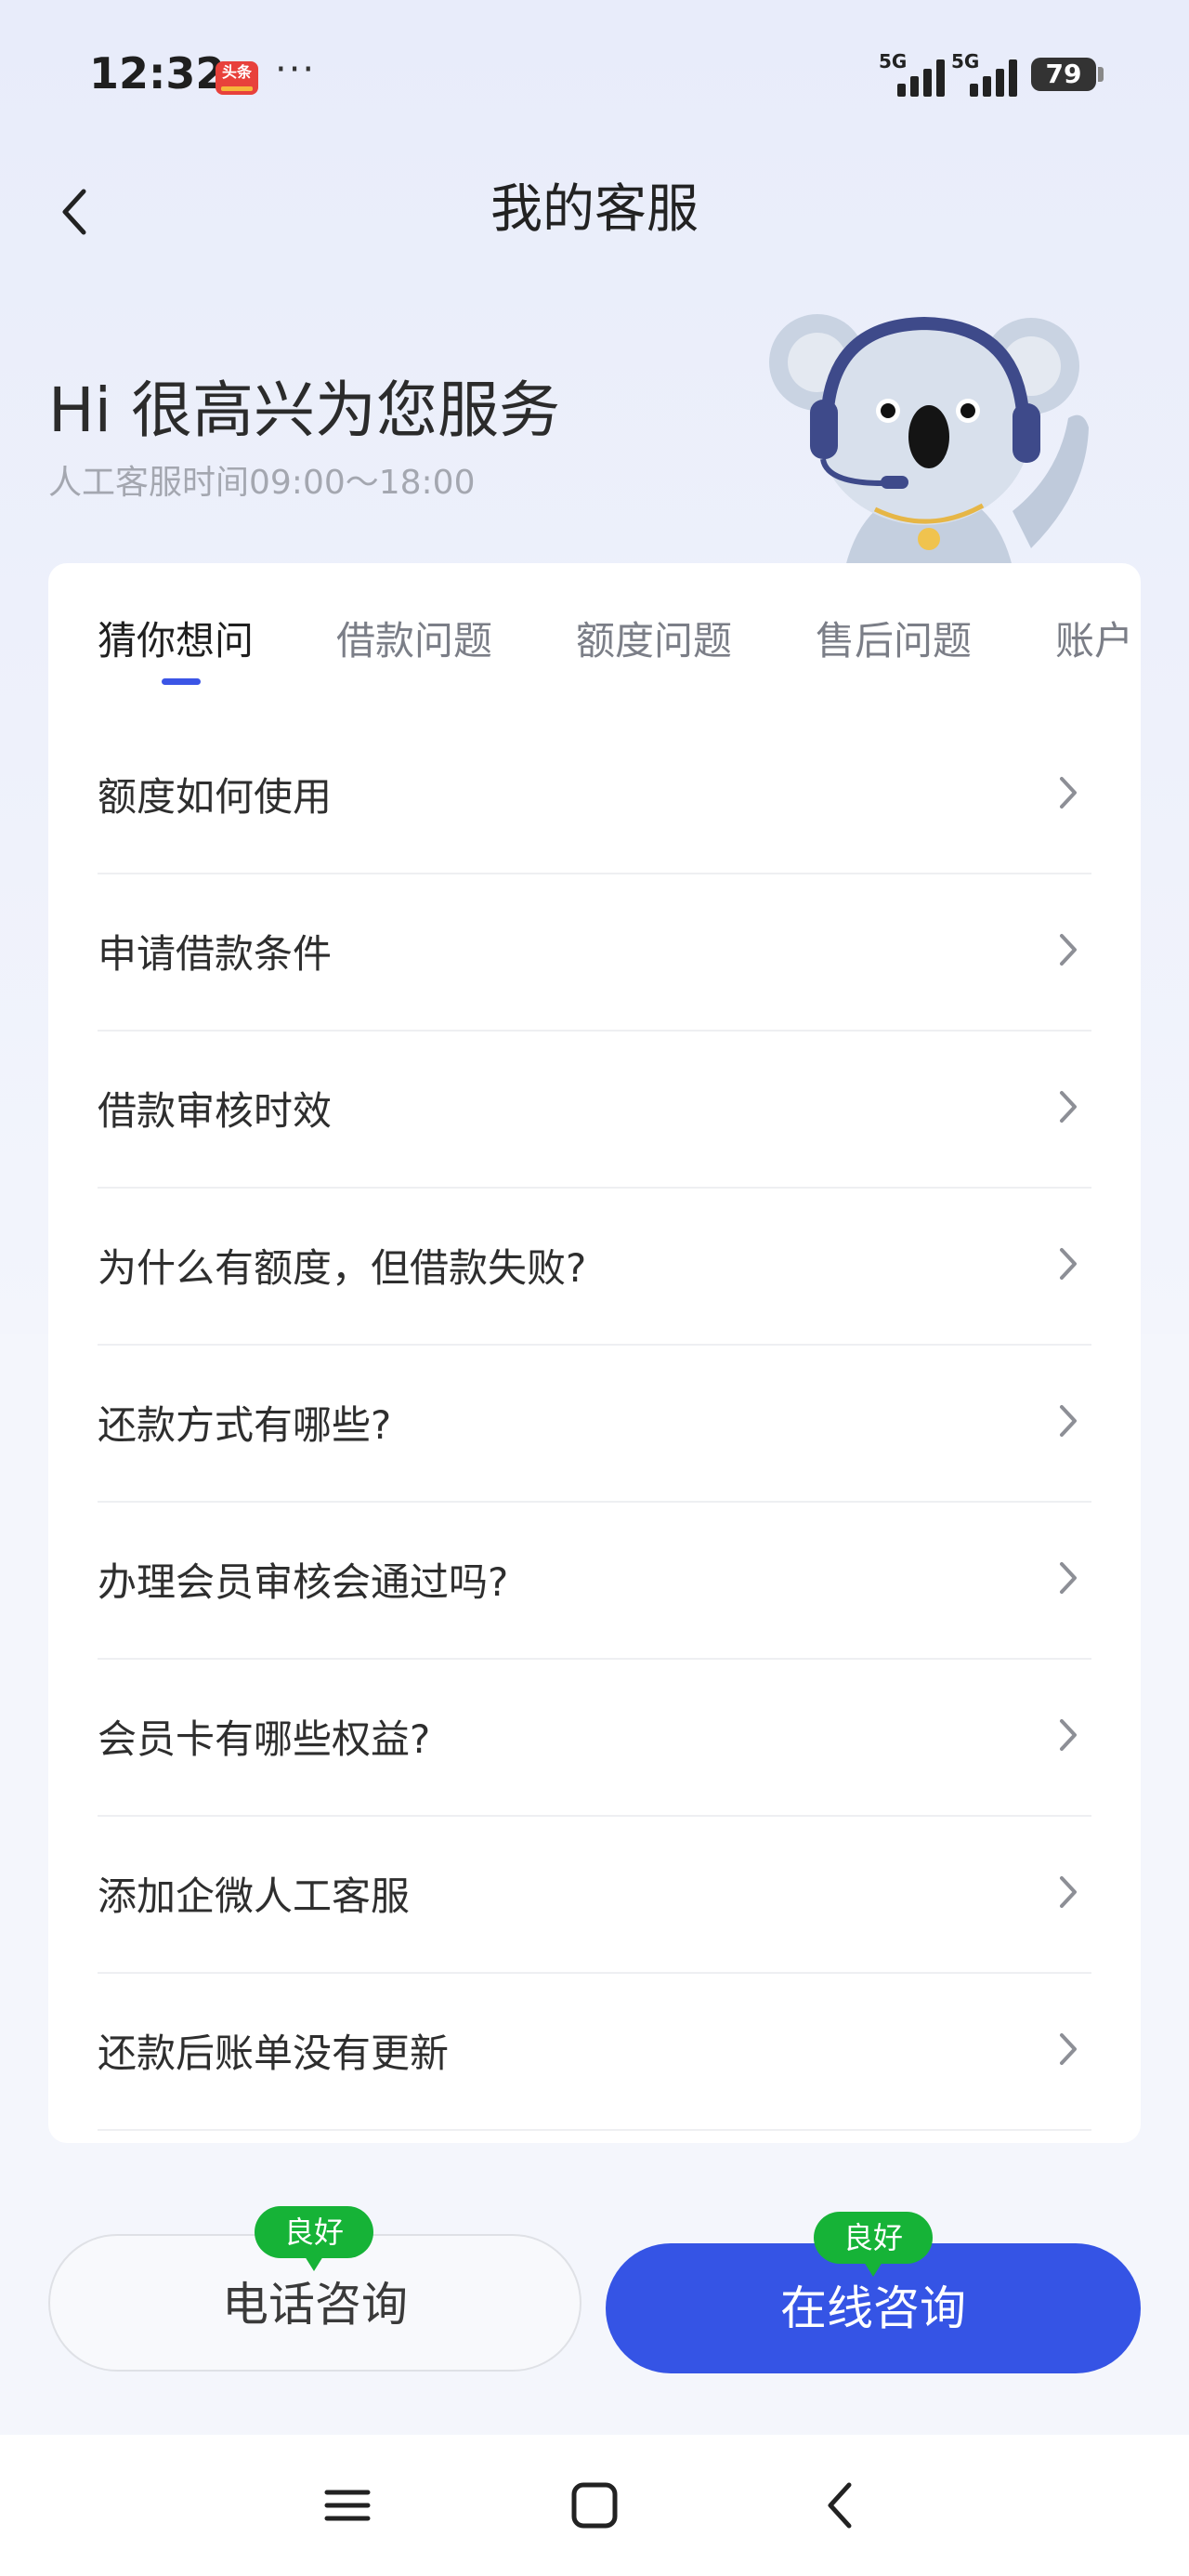 The width and height of the screenshot is (1189, 2576). Describe the element at coordinates (894, 638) in the screenshot. I see `tab-after-sales: 售后问题` at that location.